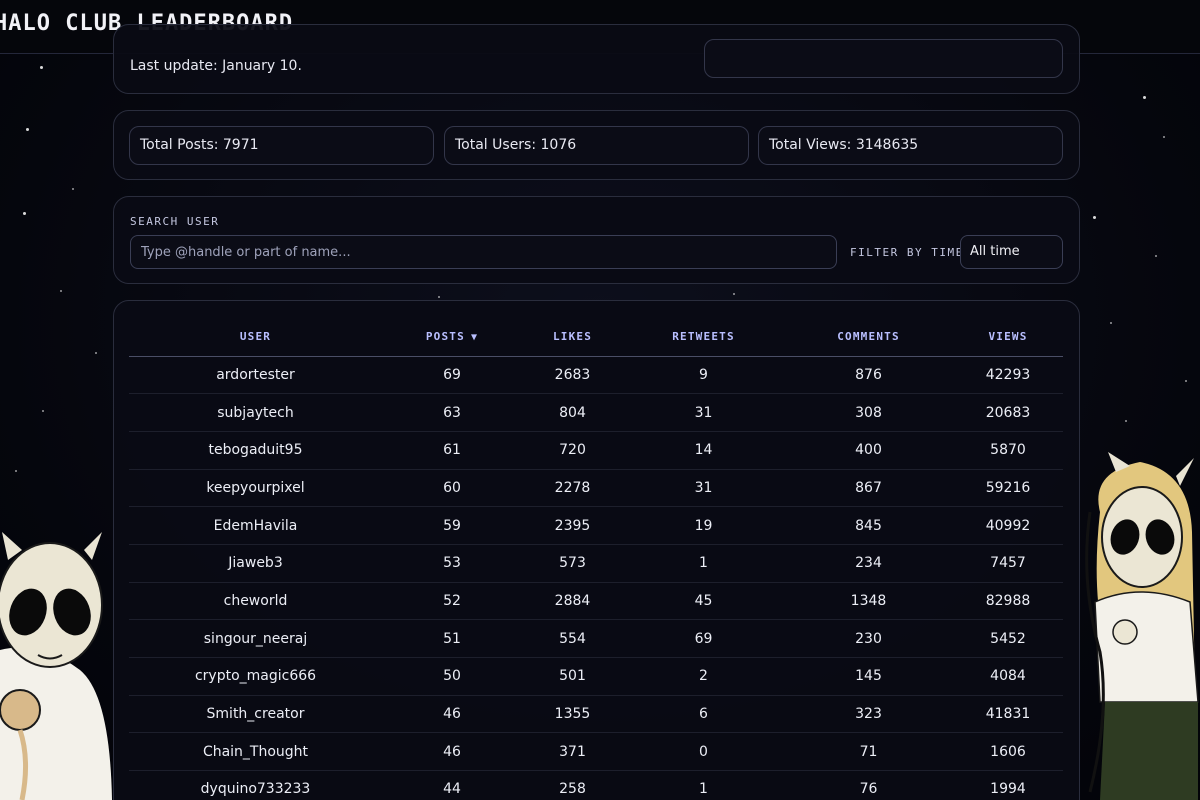 The height and width of the screenshot is (800, 1200). Describe the element at coordinates (883, 58) in the screenshot. I see `header-box` at that location.